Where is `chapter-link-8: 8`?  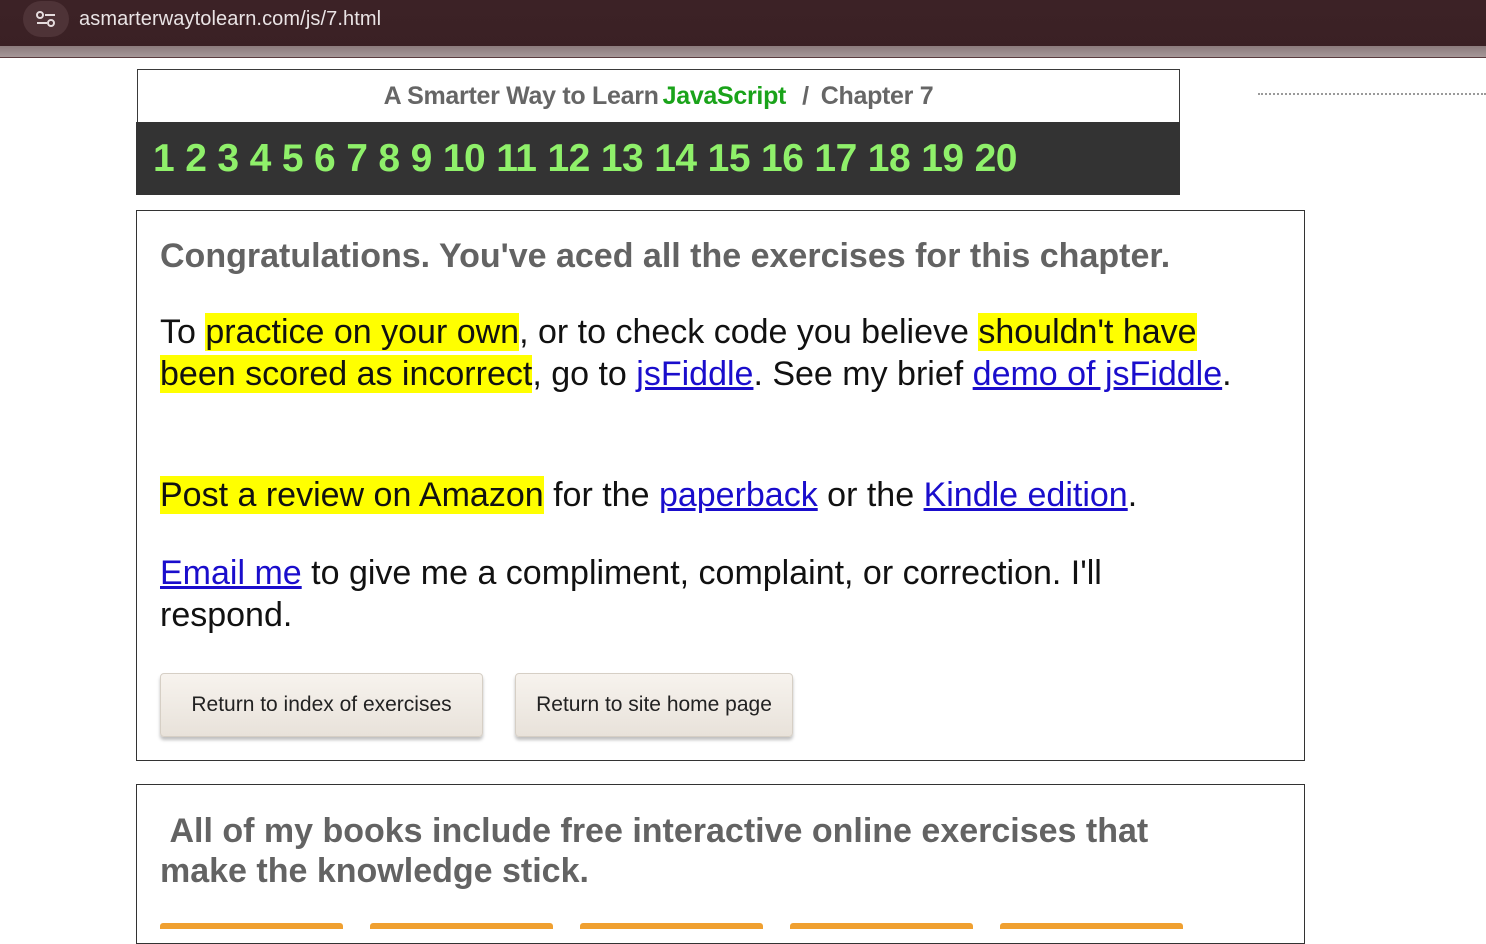 chapter-link-8: 8 is located at coordinates (389, 159).